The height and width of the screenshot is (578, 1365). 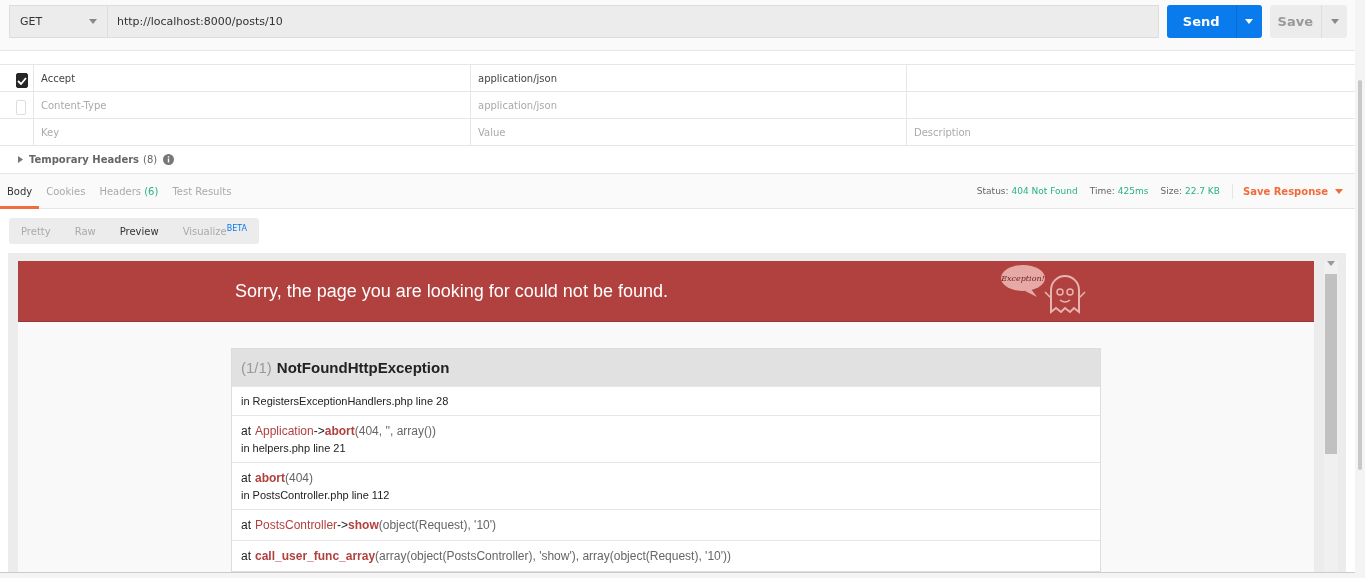 I want to click on save-split-button: Save, so click(x=1308, y=21).